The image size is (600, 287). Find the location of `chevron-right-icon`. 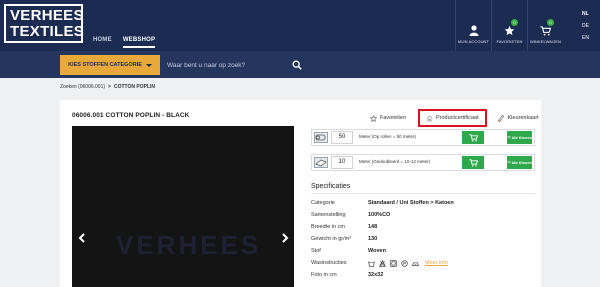

chevron-right-icon is located at coordinates (284, 238).